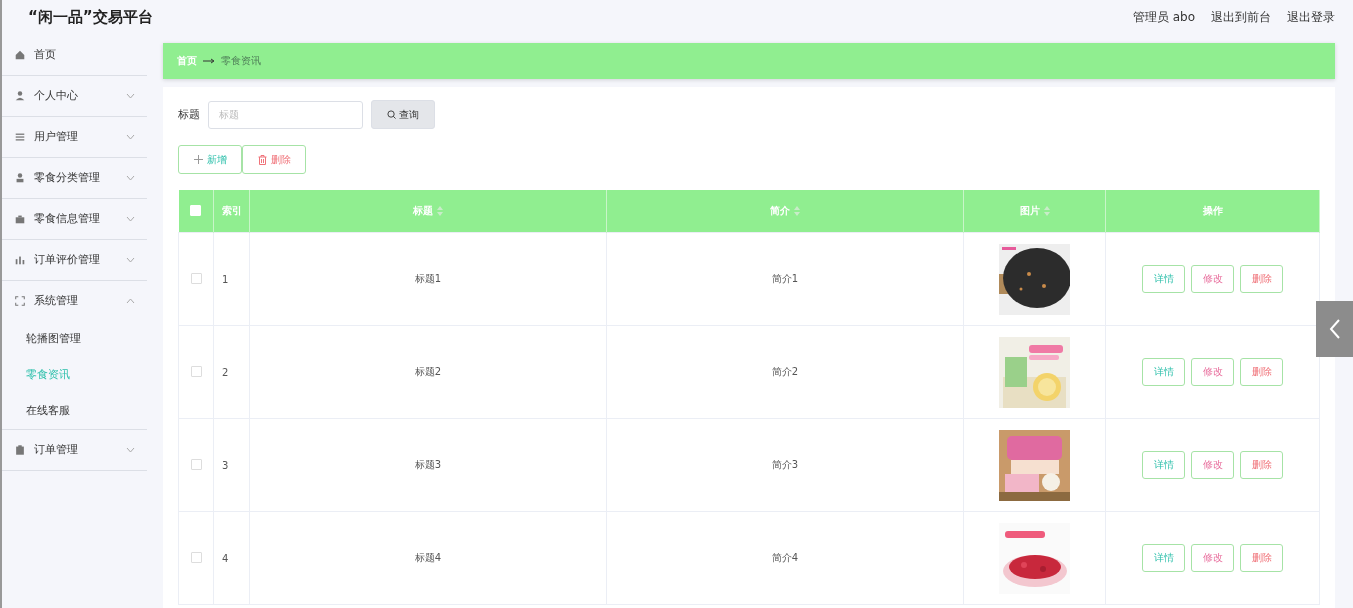  I want to click on header-link: 退出到前台, so click(1241, 17).